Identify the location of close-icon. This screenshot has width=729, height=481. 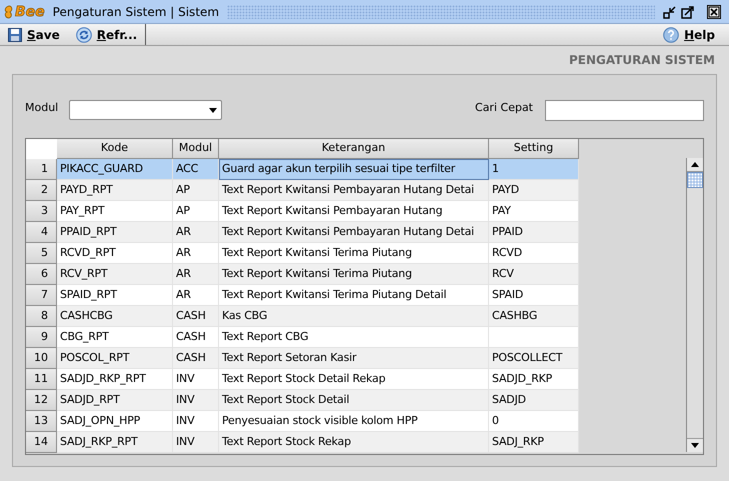
(714, 11).